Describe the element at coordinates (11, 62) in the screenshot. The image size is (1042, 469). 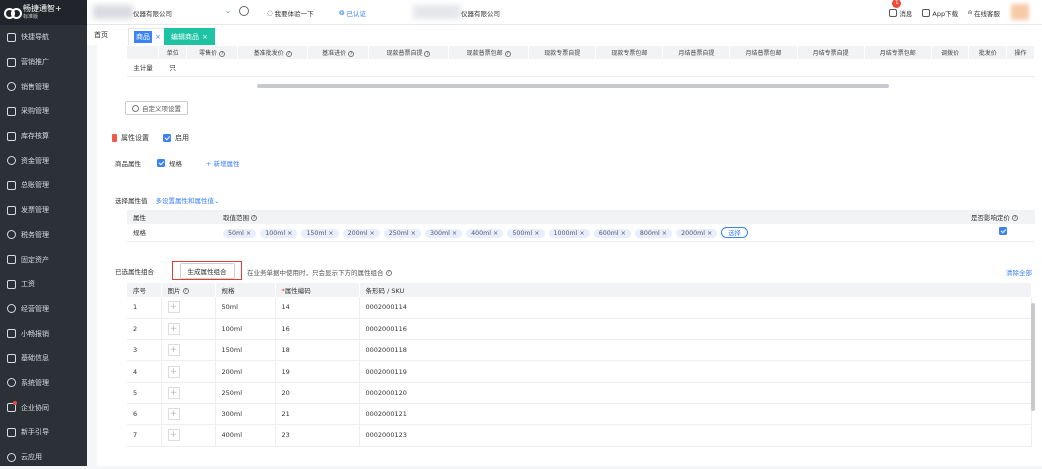
I see `marketing-icon` at that location.